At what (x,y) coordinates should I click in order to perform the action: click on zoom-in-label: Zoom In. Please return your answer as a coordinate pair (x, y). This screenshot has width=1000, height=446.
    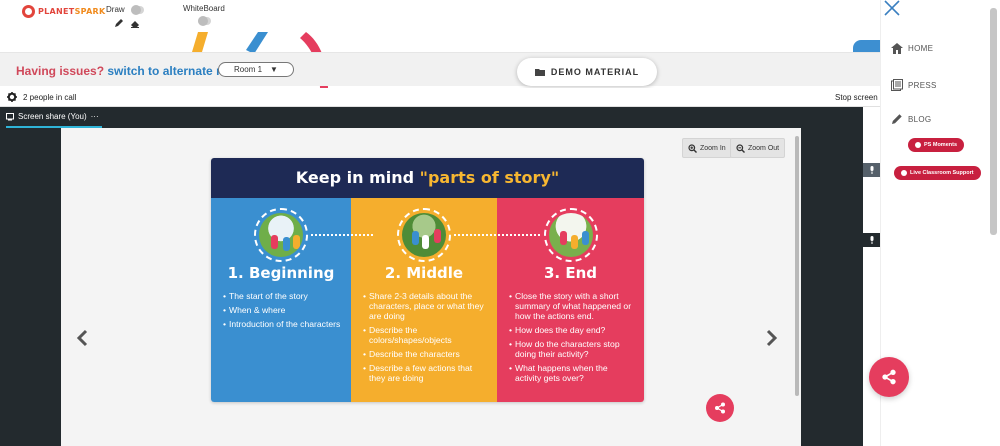
    Looking at the image, I should click on (713, 148).